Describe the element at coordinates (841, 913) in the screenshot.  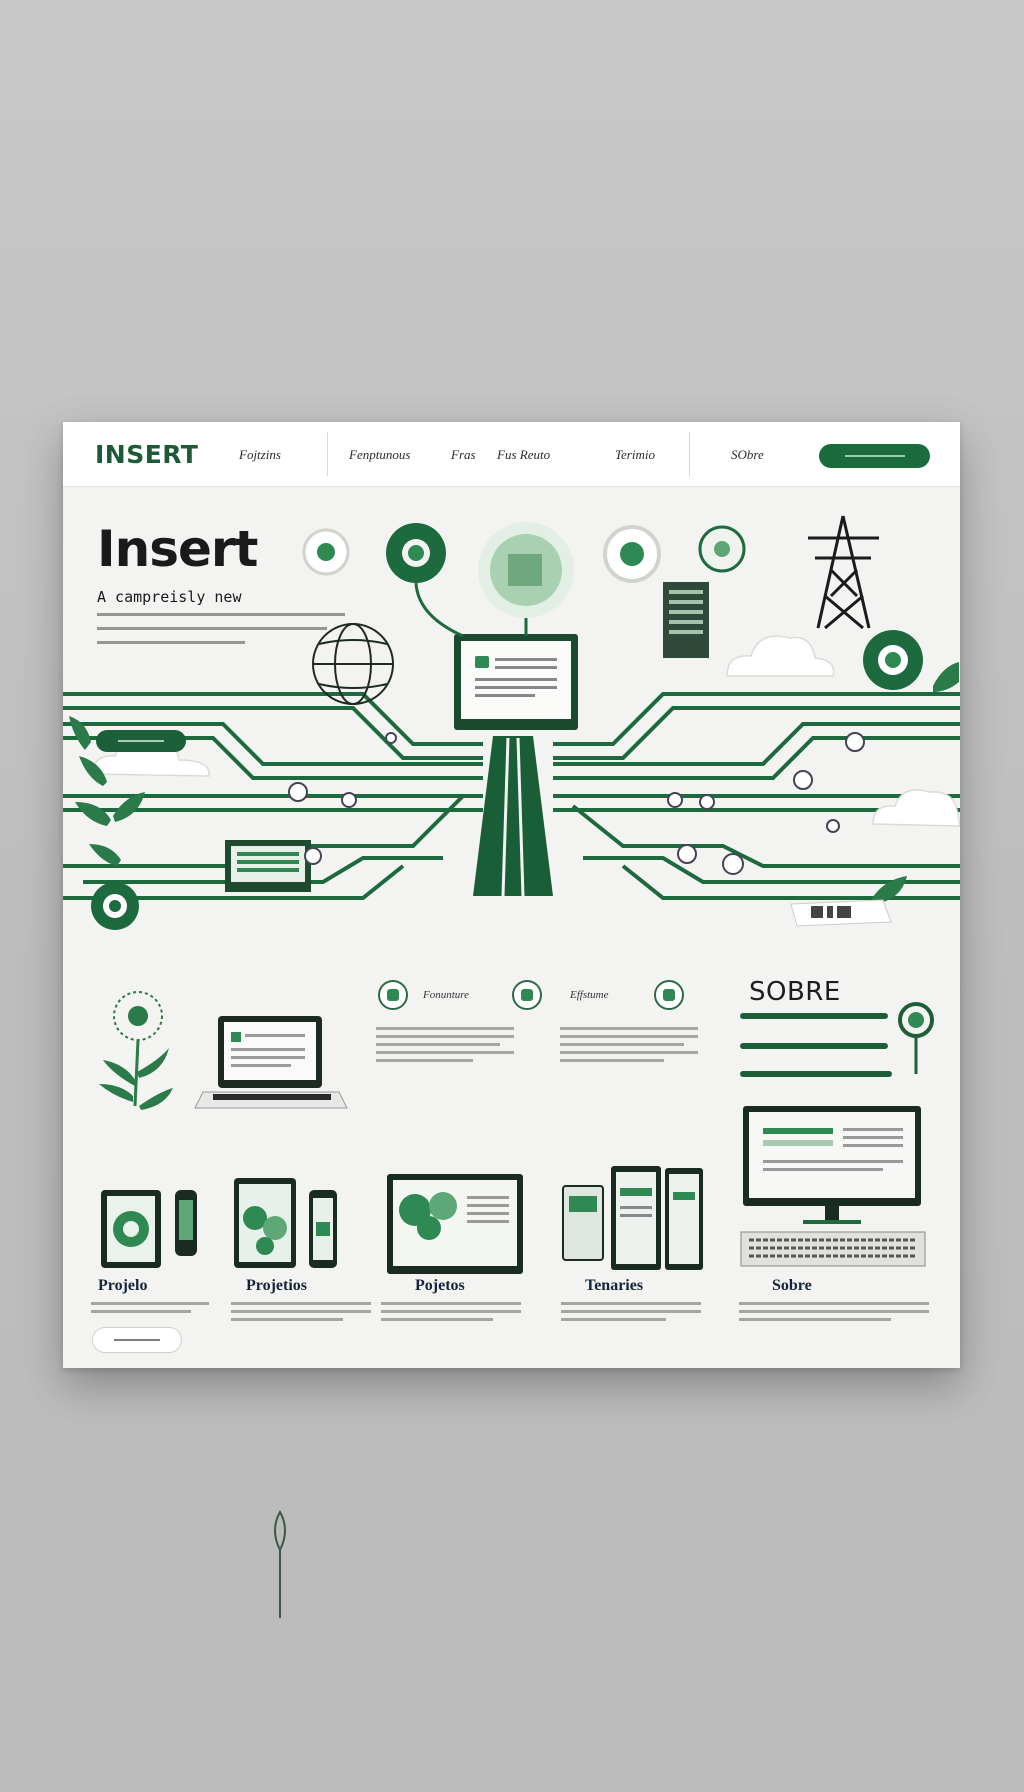
I see `book-icon` at that location.